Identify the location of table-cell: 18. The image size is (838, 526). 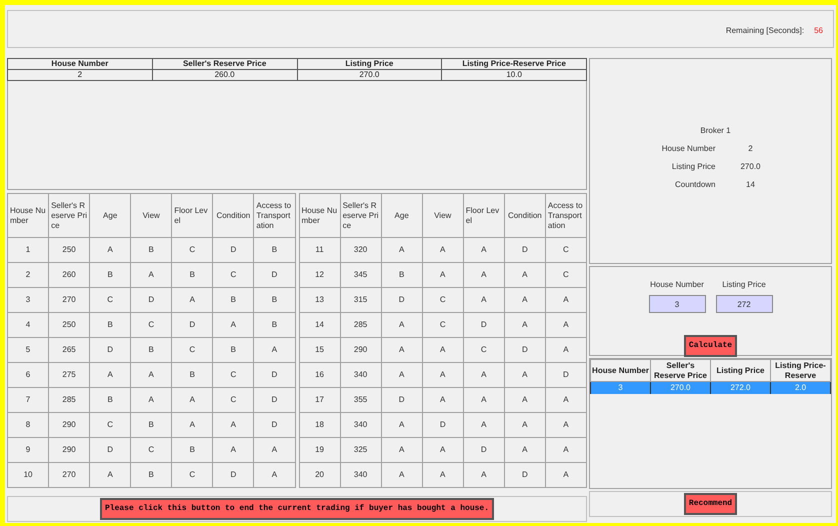
(319, 425).